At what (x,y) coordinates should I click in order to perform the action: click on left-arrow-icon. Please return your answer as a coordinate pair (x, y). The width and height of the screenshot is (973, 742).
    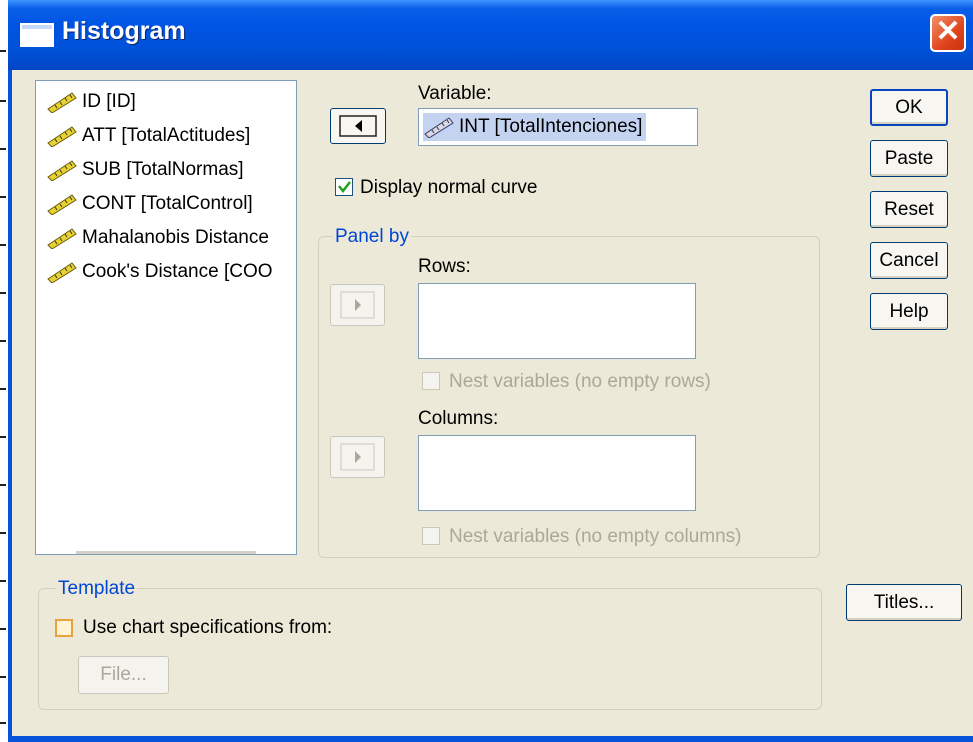
    Looking at the image, I should click on (358, 126).